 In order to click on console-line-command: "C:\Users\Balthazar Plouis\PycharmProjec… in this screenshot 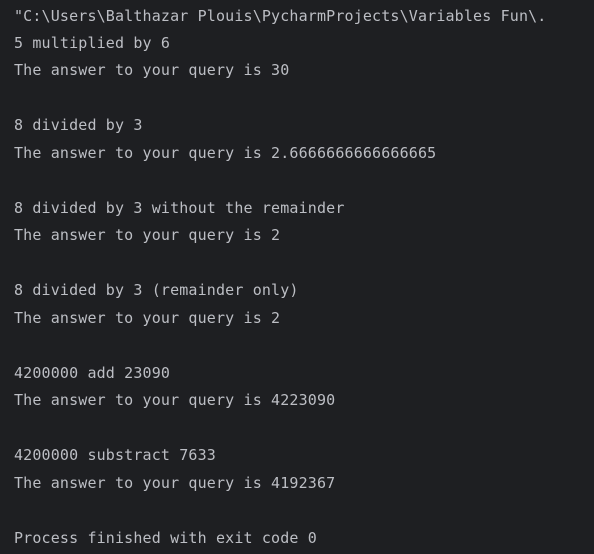, I will do `click(280, 16)`.